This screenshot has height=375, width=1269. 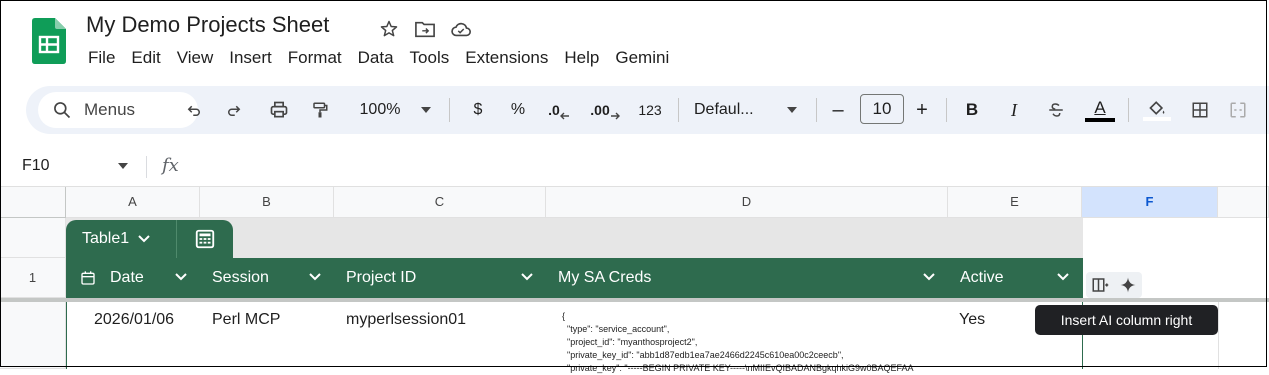 I want to click on table-header-date-label: Date, so click(x=127, y=277).